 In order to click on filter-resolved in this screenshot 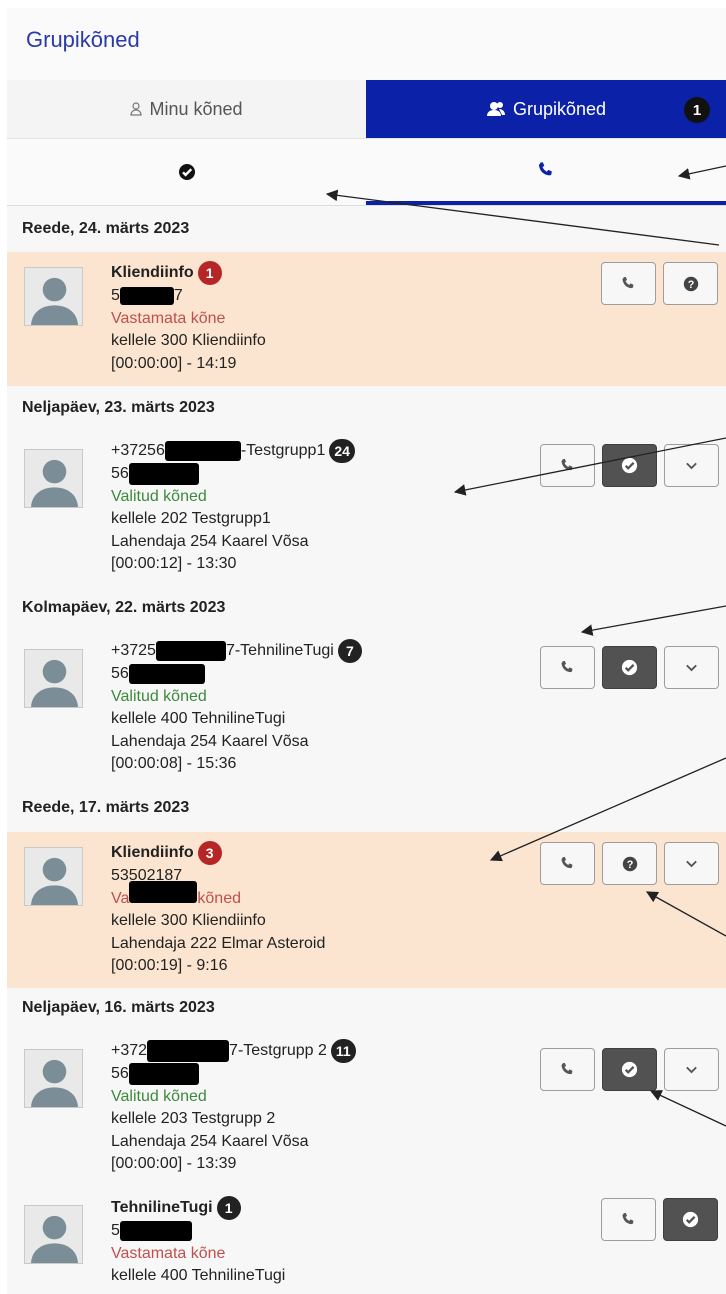, I will do `click(186, 172)`.